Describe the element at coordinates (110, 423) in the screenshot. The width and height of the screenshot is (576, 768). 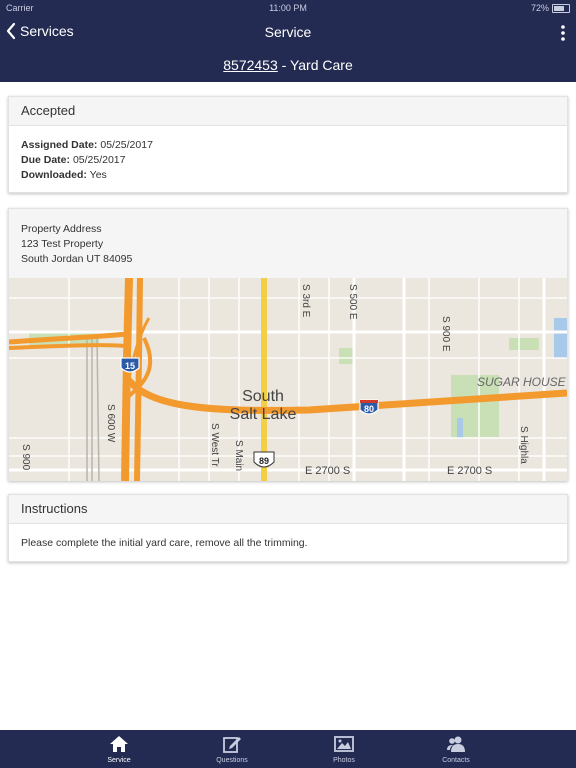
I see `map-street-600-w: S 600 W` at that location.